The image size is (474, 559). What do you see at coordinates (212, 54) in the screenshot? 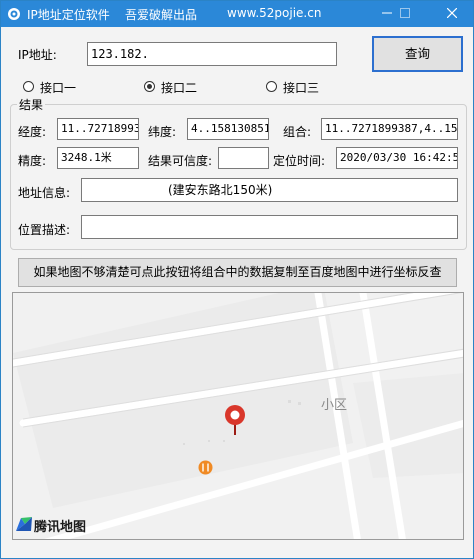
I see `ip-input: 123.182.` at bounding box center [212, 54].